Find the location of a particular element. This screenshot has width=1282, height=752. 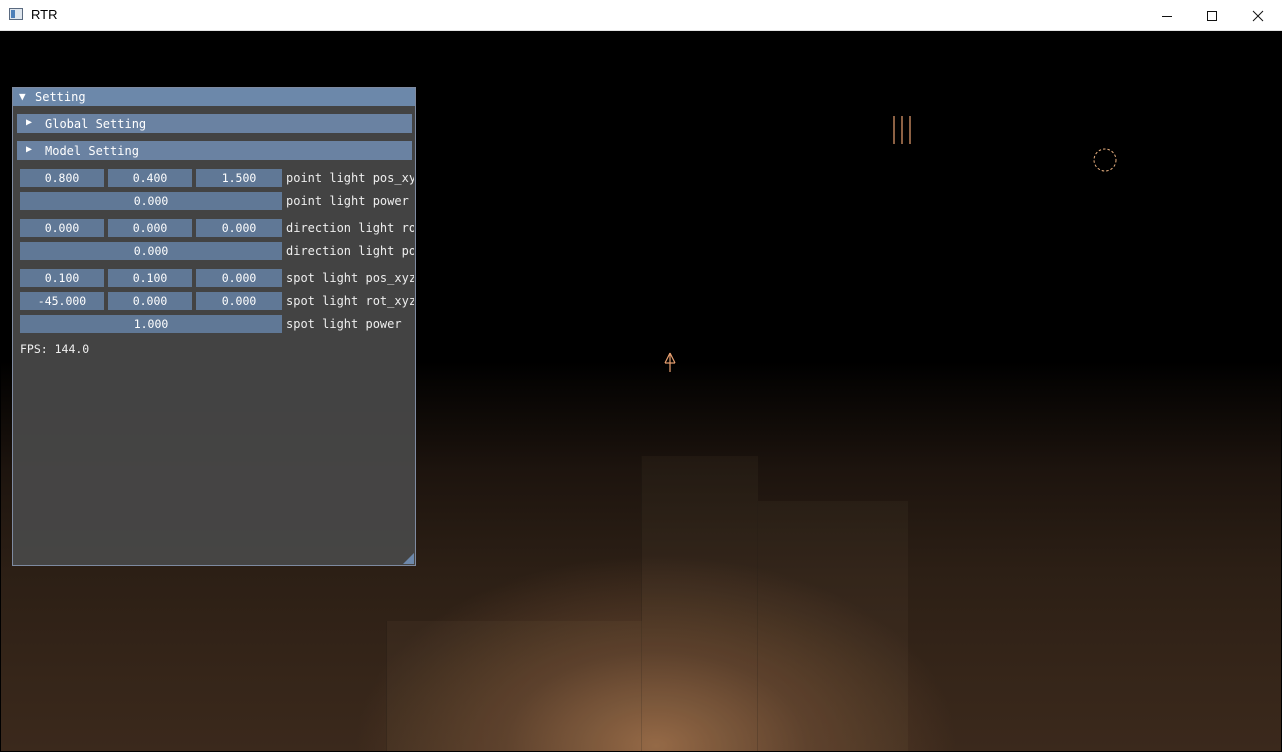

direction-light-rot-x-field: 0.000 is located at coordinates (62, 228).